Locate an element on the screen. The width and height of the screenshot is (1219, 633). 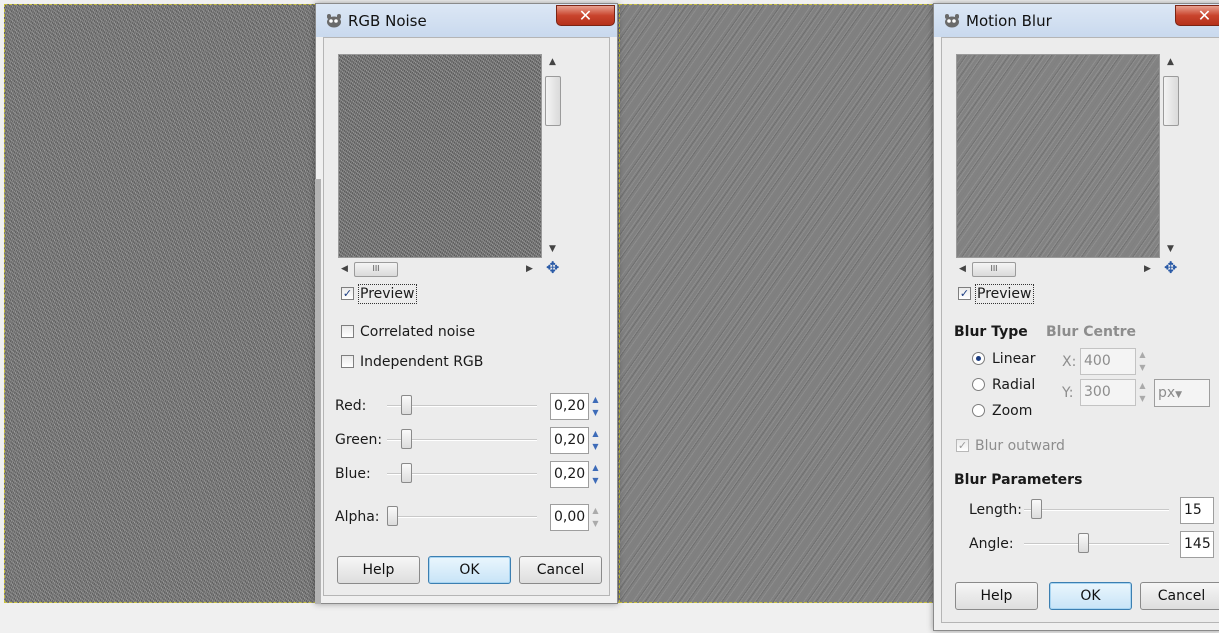
radio-radial: Radial is located at coordinates (1003, 385).